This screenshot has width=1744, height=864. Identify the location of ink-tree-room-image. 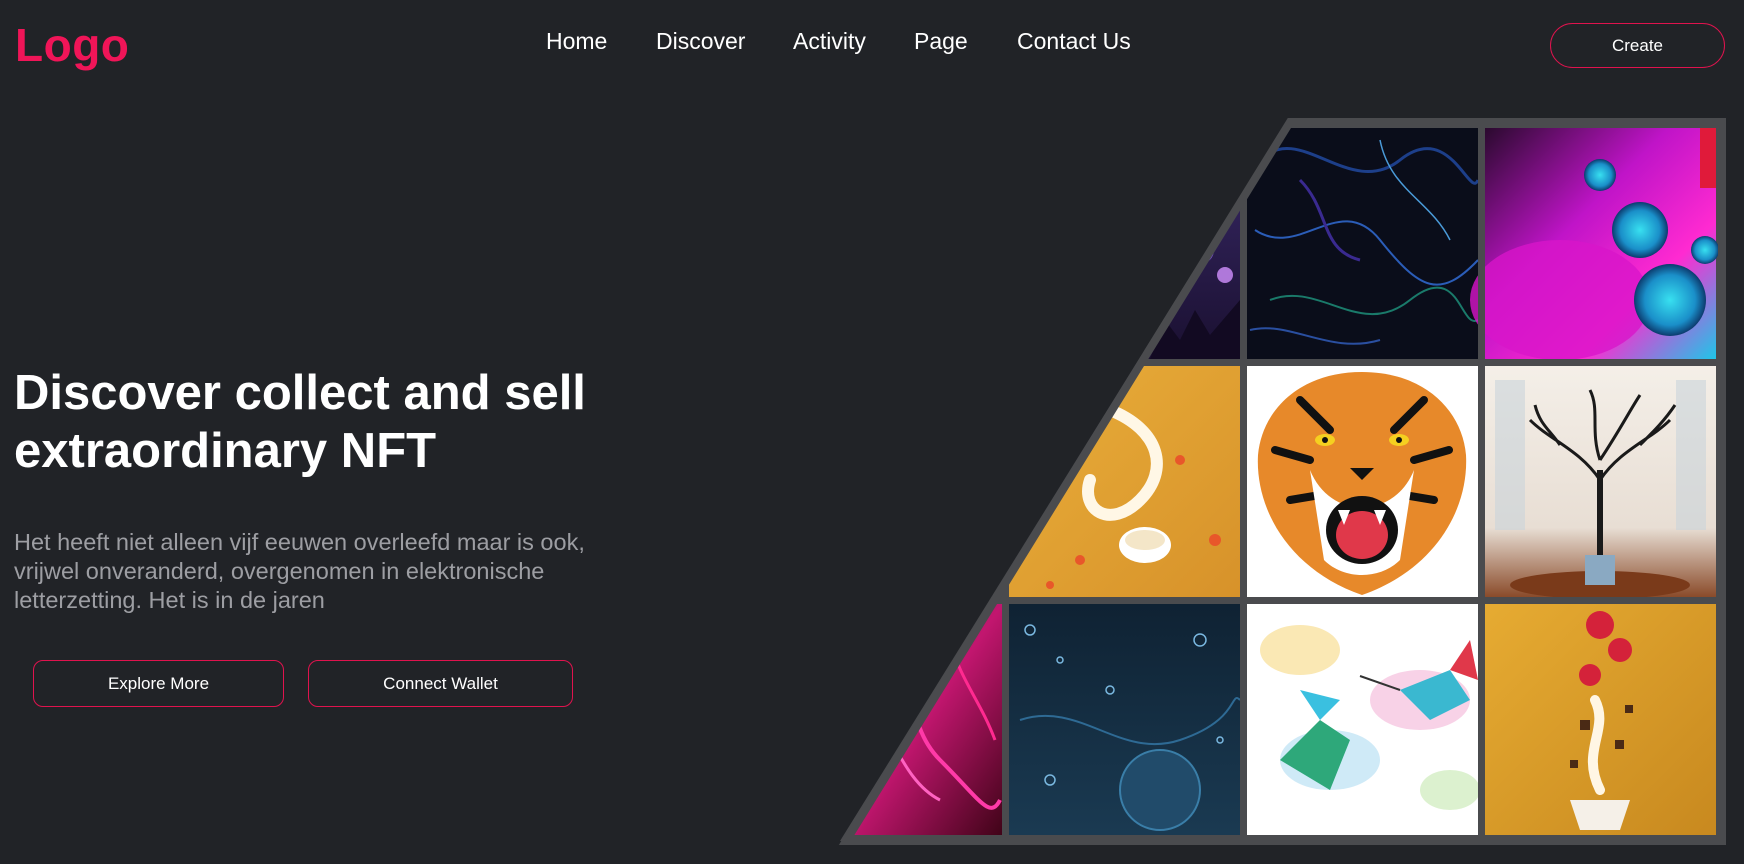
(1600, 482).